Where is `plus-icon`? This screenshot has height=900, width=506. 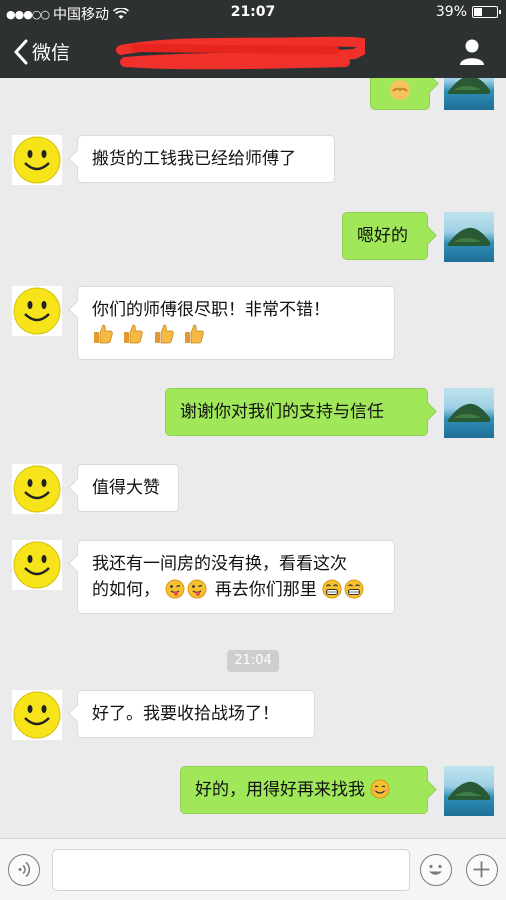 plus-icon is located at coordinates (481, 869).